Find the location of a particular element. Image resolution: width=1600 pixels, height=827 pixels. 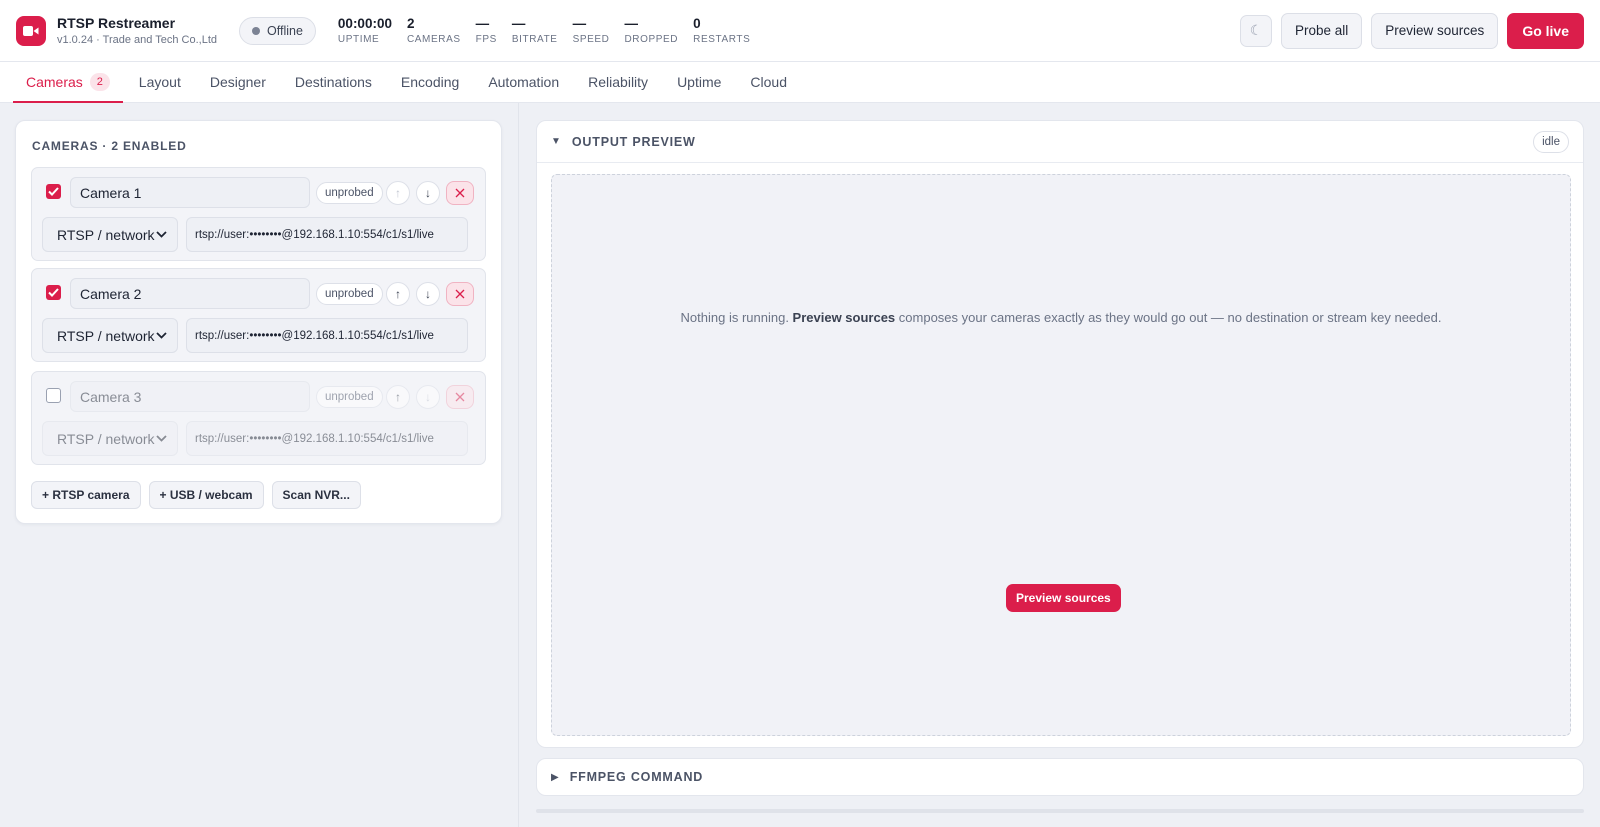

status-dot-icon is located at coordinates (256, 30).